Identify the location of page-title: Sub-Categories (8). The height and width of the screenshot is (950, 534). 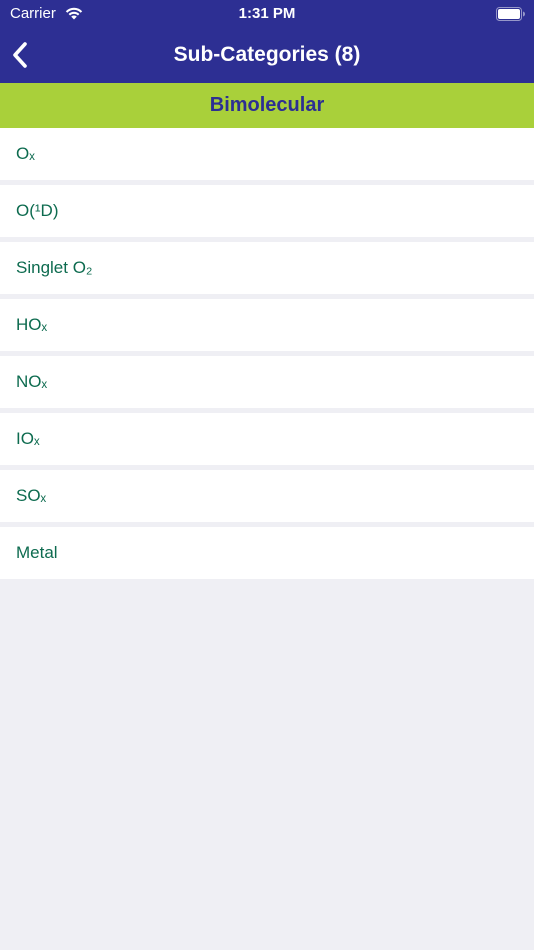
(267, 54).